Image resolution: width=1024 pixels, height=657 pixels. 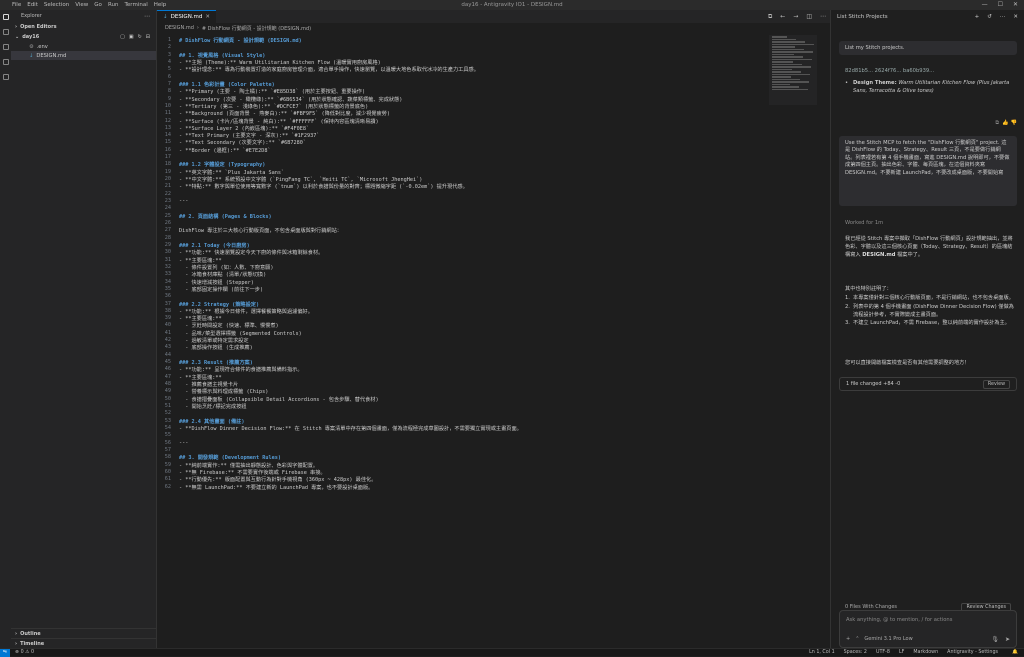 I want to click on code-line: 49 - 營養標示與料理成標籤 (Chips), so click(x=462, y=391).